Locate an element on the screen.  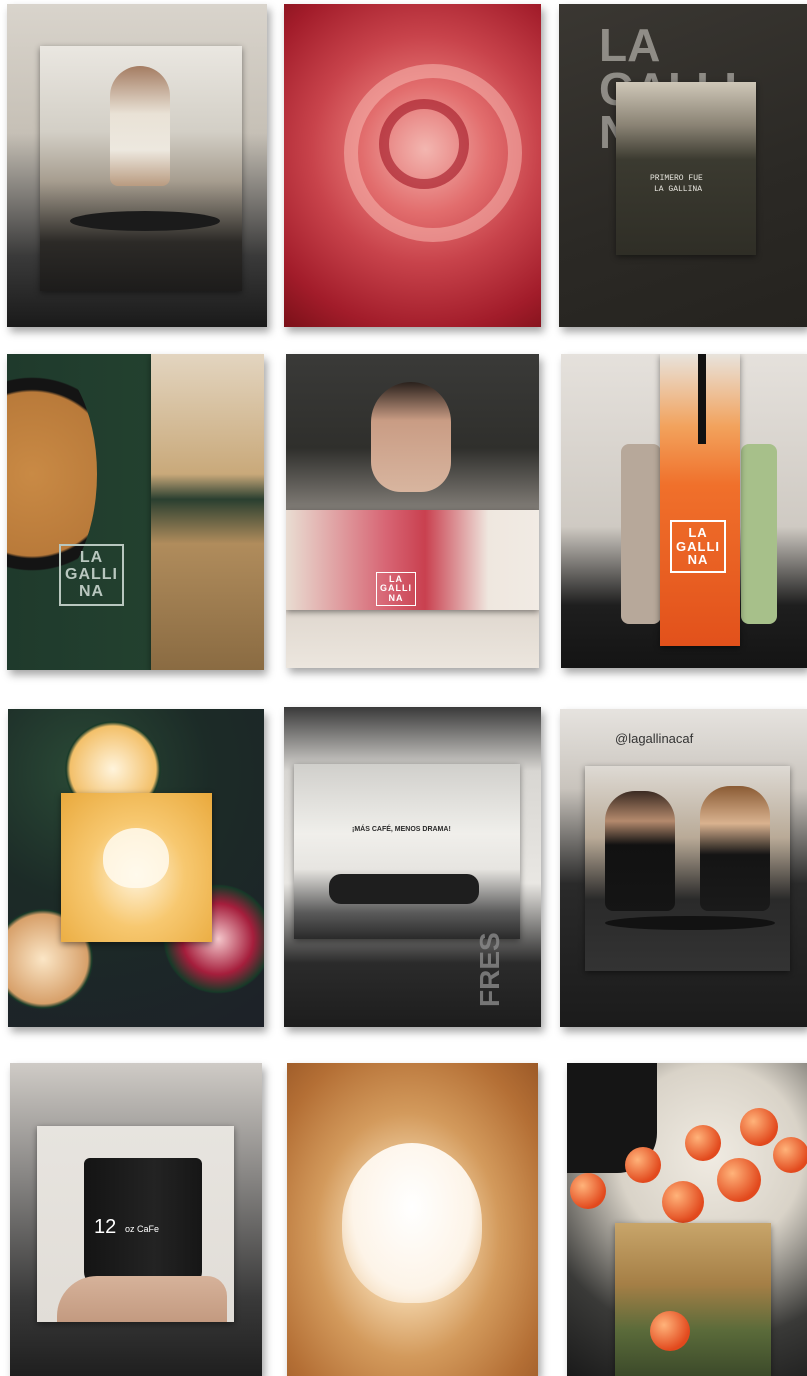
photo-inset-sandwich-plate is located at coordinates (693, 1299).